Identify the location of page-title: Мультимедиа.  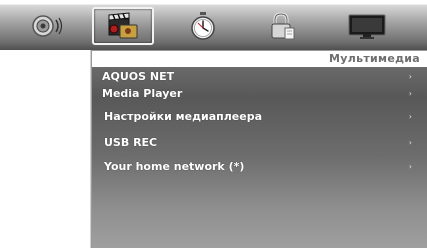
(259, 58).